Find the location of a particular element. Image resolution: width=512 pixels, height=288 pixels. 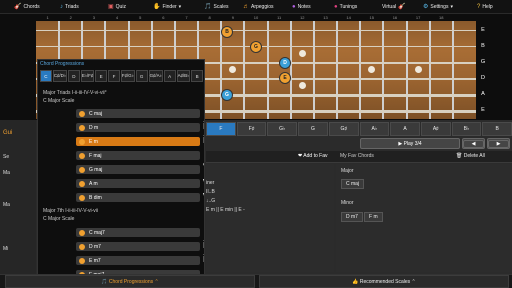

popup-key-button: D is located at coordinates (73, 76).